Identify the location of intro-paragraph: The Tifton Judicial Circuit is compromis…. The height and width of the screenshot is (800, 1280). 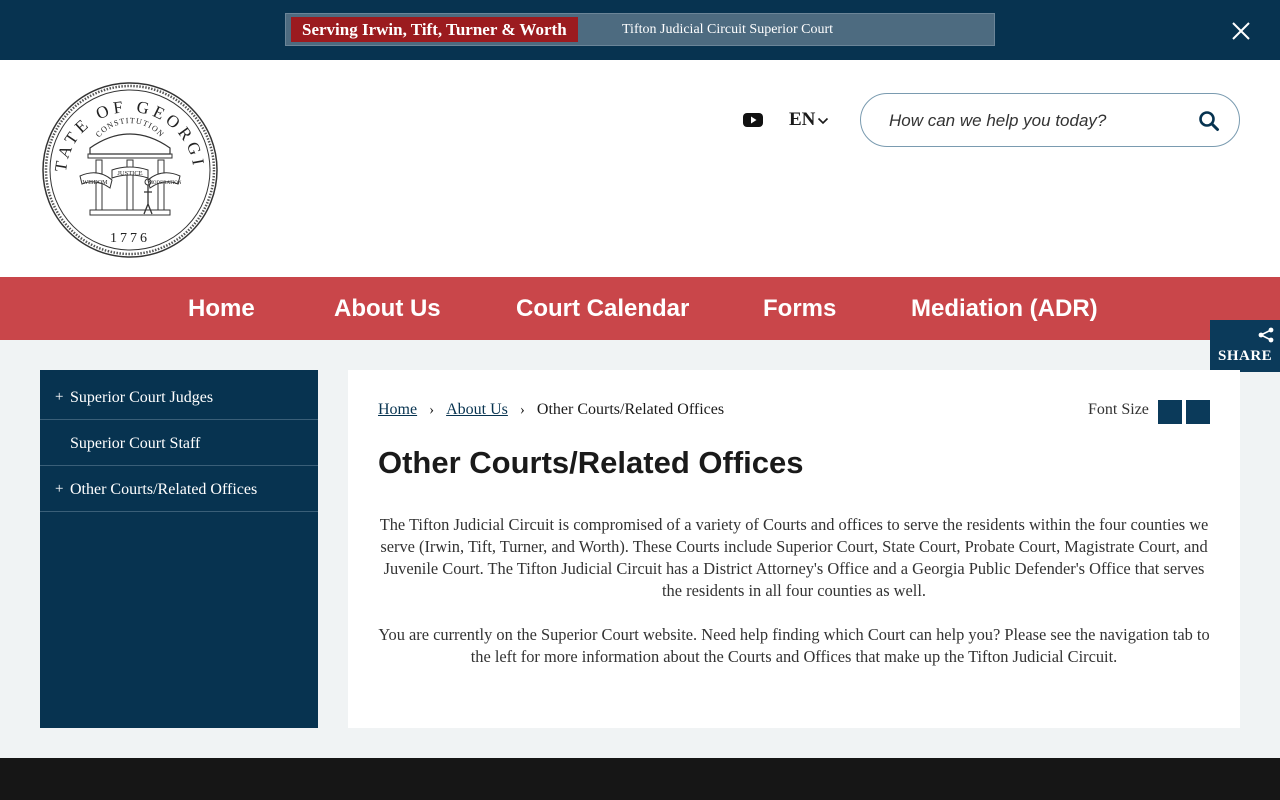
(794, 557).